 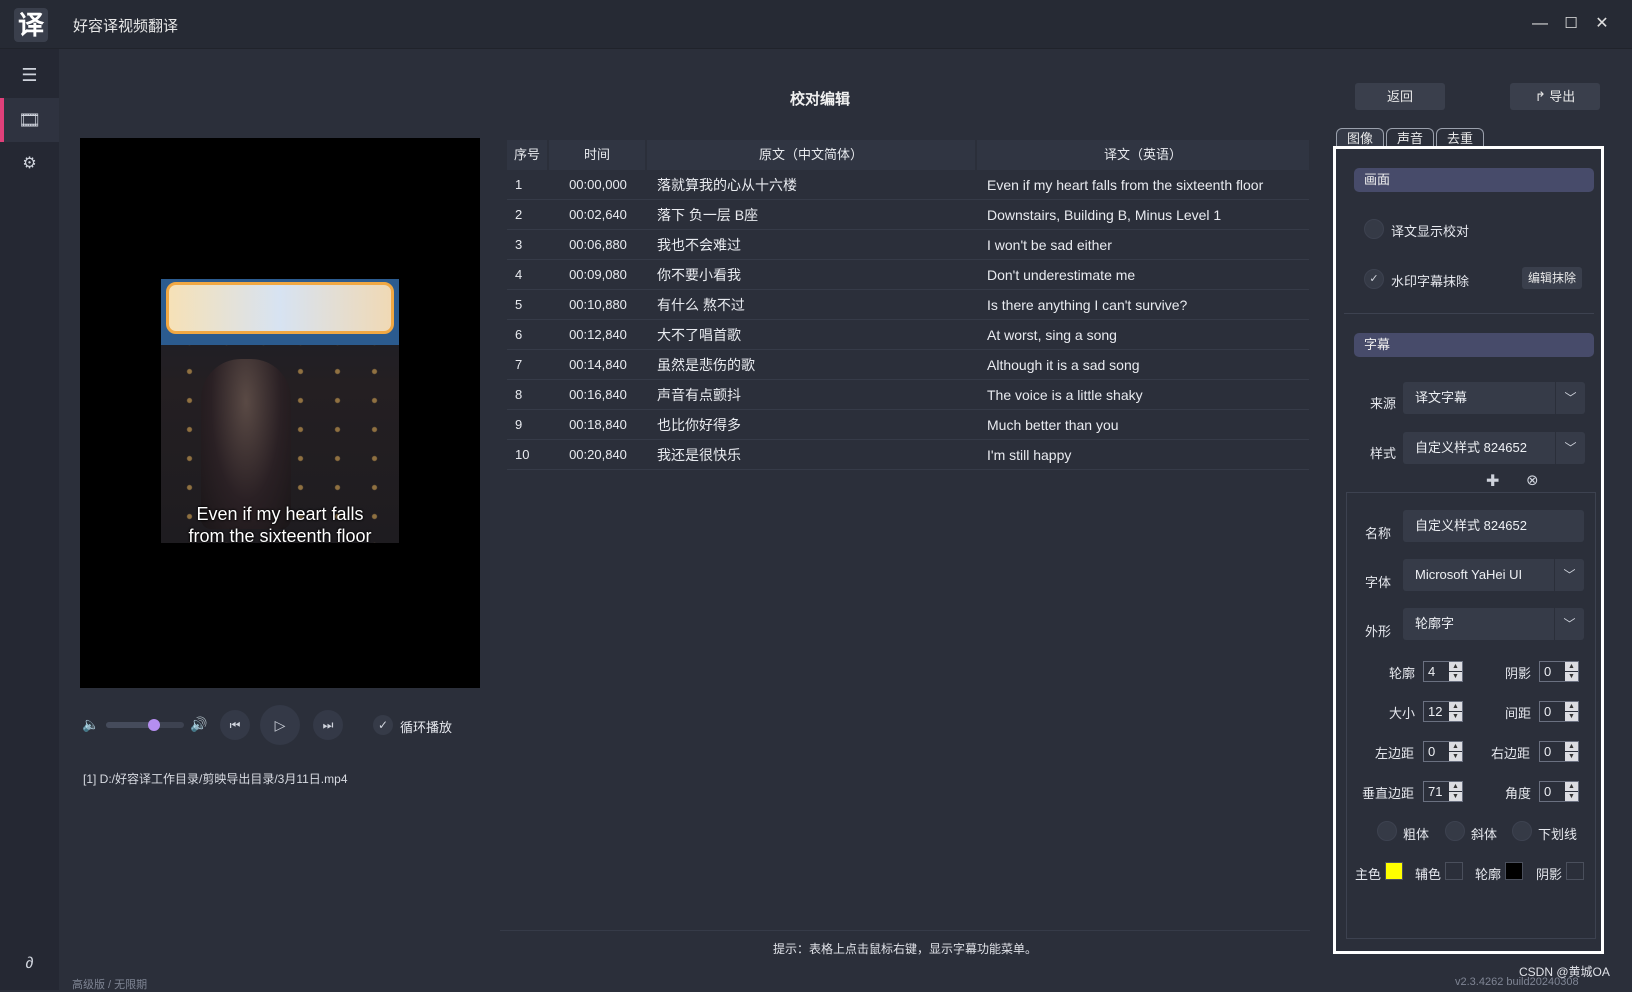 What do you see at coordinates (198, 724) in the screenshot?
I see `volume-high-icon: 🔊` at bounding box center [198, 724].